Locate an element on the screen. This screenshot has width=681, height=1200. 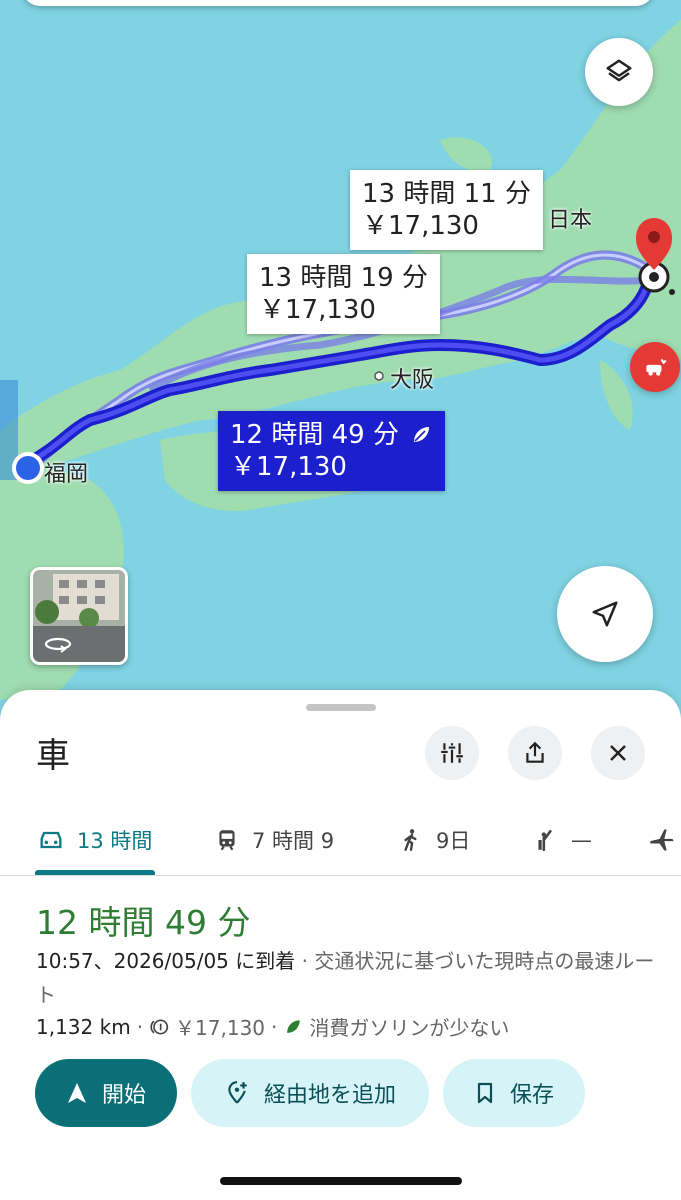
eco-note: 消費ガソリンが少ない is located at coordinates (409, 1028).